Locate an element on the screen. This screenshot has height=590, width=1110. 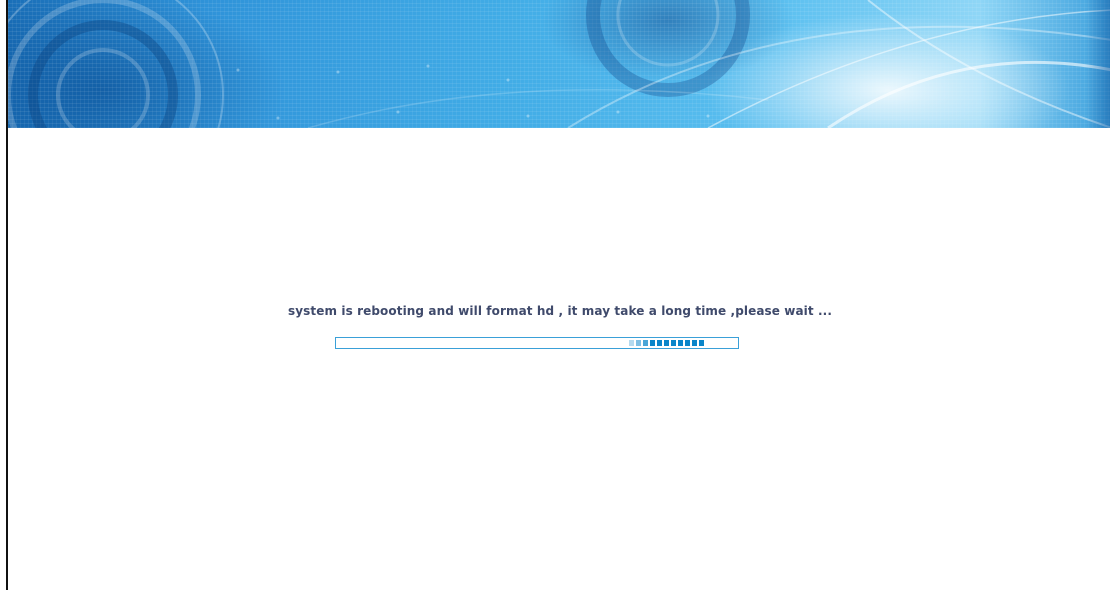
banner-edge is located at coordinates (1098, 64).